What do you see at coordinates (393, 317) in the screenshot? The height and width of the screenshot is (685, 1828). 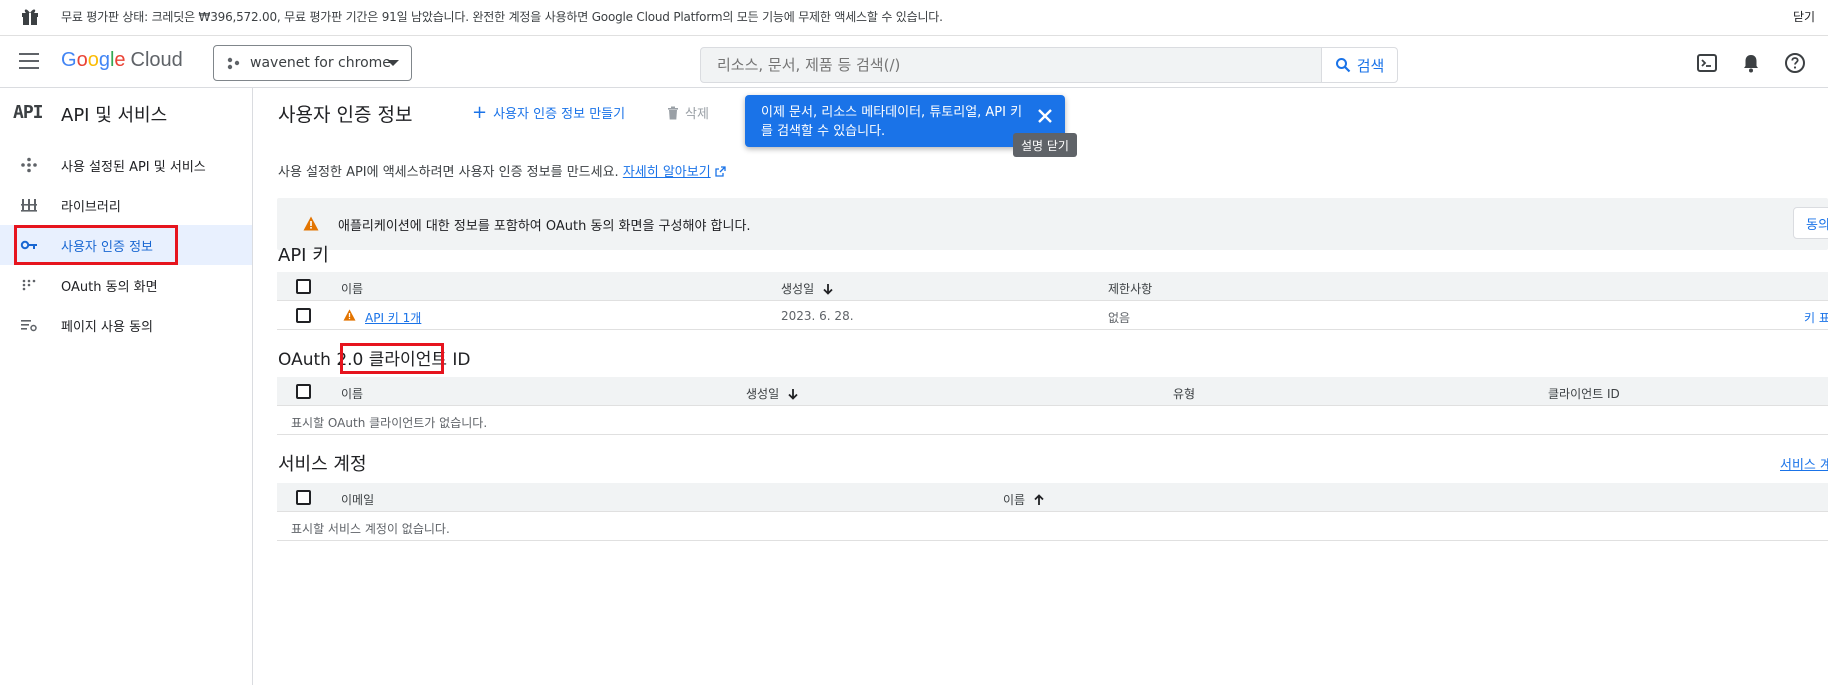 I see `api-key-name-link: API 키 1개` at bounding box center [393, 317].